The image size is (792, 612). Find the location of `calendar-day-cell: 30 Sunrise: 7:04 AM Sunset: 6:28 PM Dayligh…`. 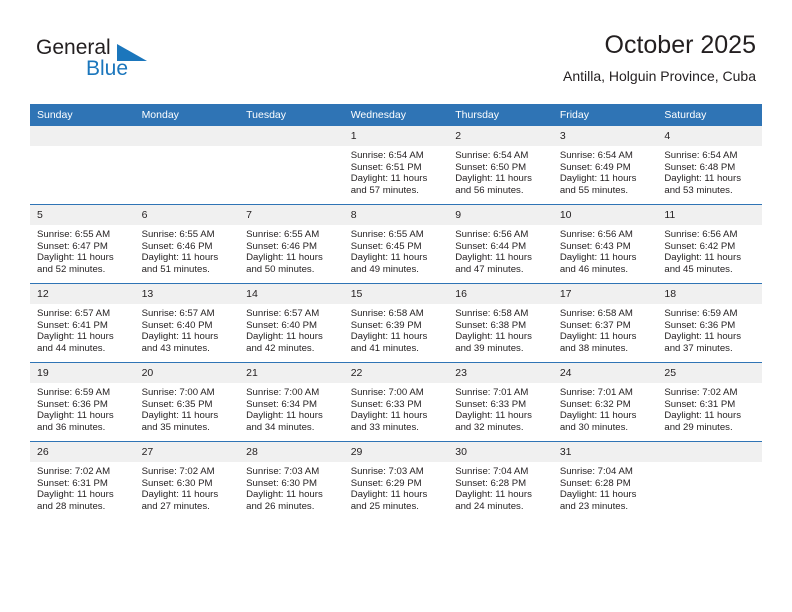

calendar-day-cell: 30 Sunrise: 7:04 AM Sunset: 6:28 PM Dayligh… is located at coordinates (500, 480).